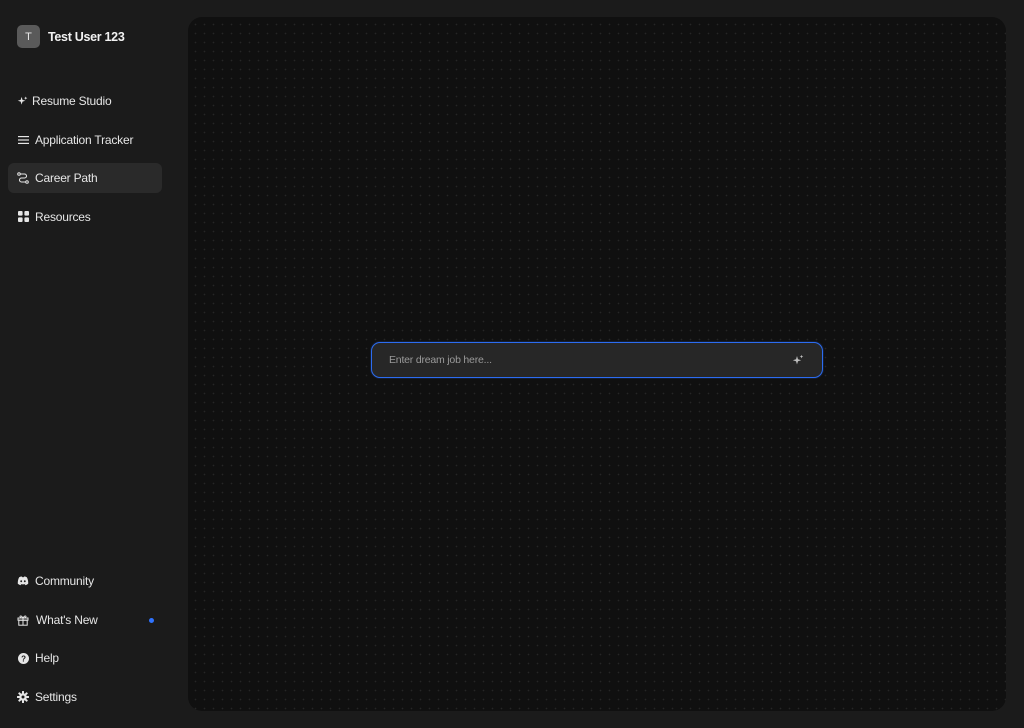  Describe the element at coordinates (23, 140) in the screenshot. I see `menu-lines-icon` at that location.